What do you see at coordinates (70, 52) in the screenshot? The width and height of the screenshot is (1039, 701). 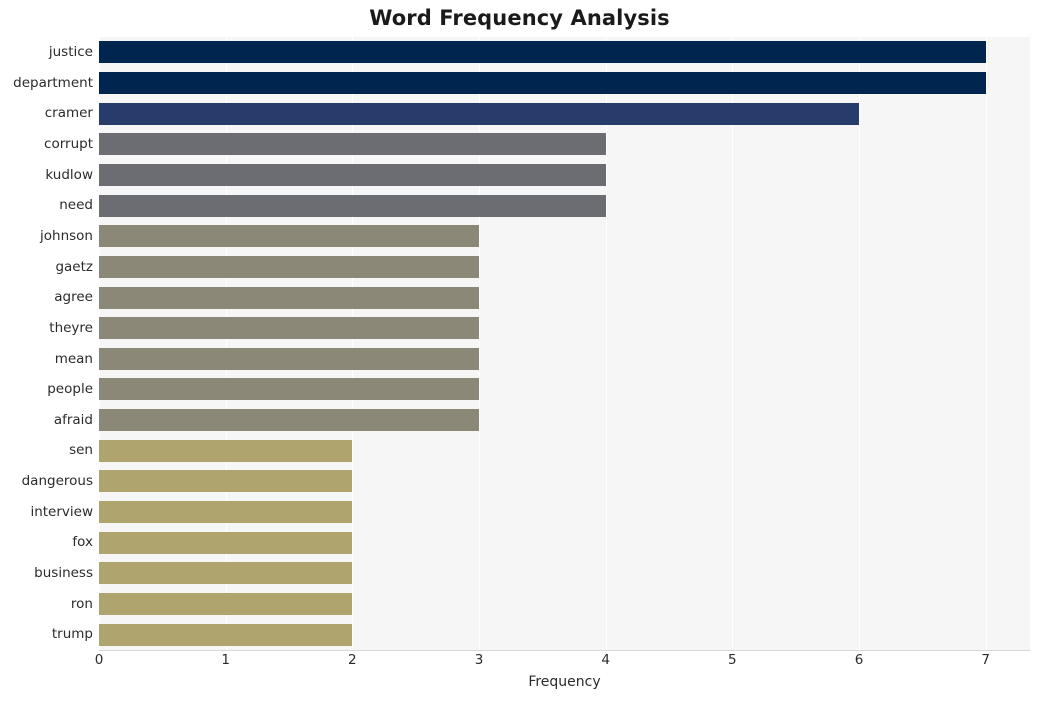 I see `y-tick-label-justice: justice` at bounding box center [70, 52].